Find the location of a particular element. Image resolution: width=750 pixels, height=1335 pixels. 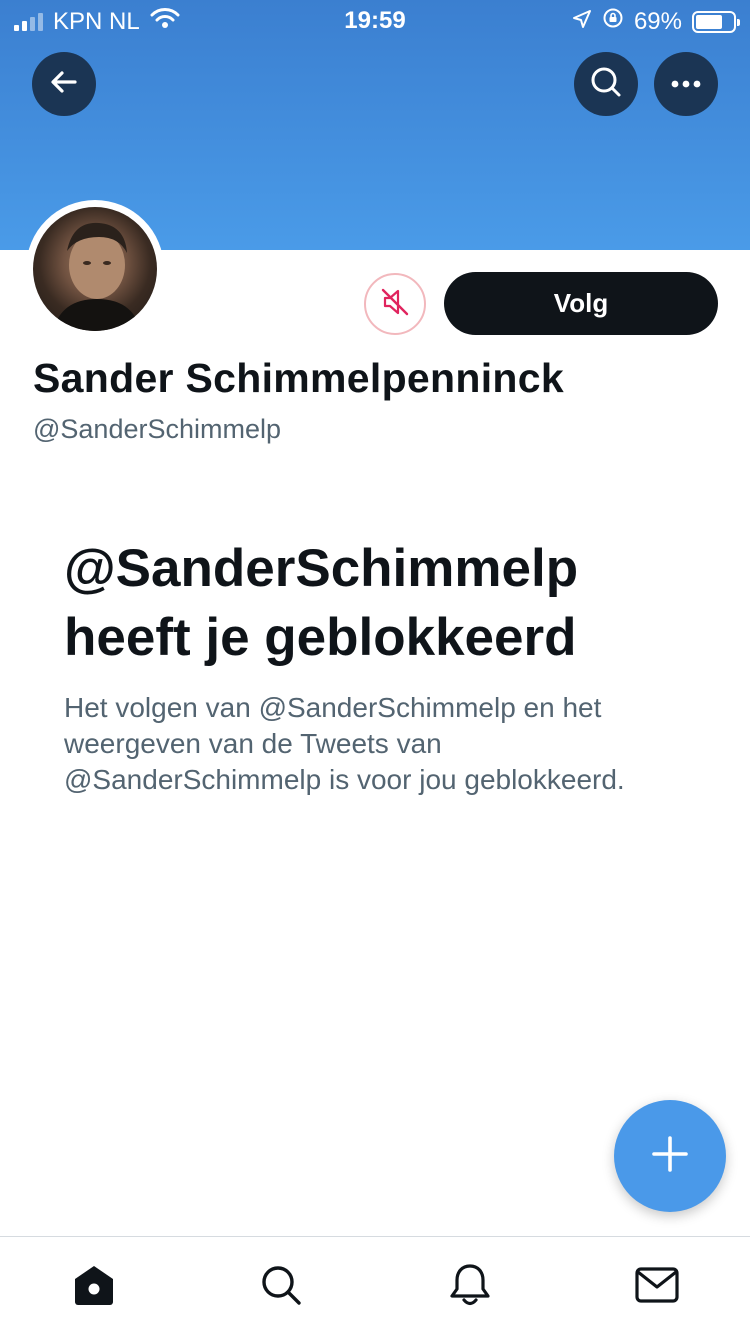

tab-notifications is located at coordinates (470, 1287).